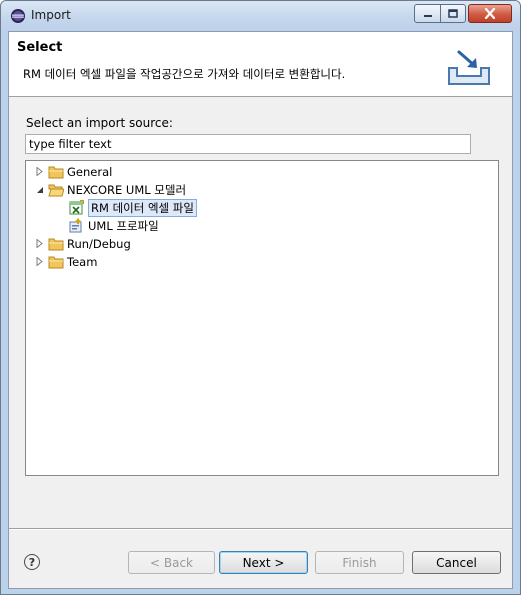 This screenshot has height=595, width=521. Describe the element at coordinates (359, 562) in the screenshot. I see `finish-button: Finish` at that location.